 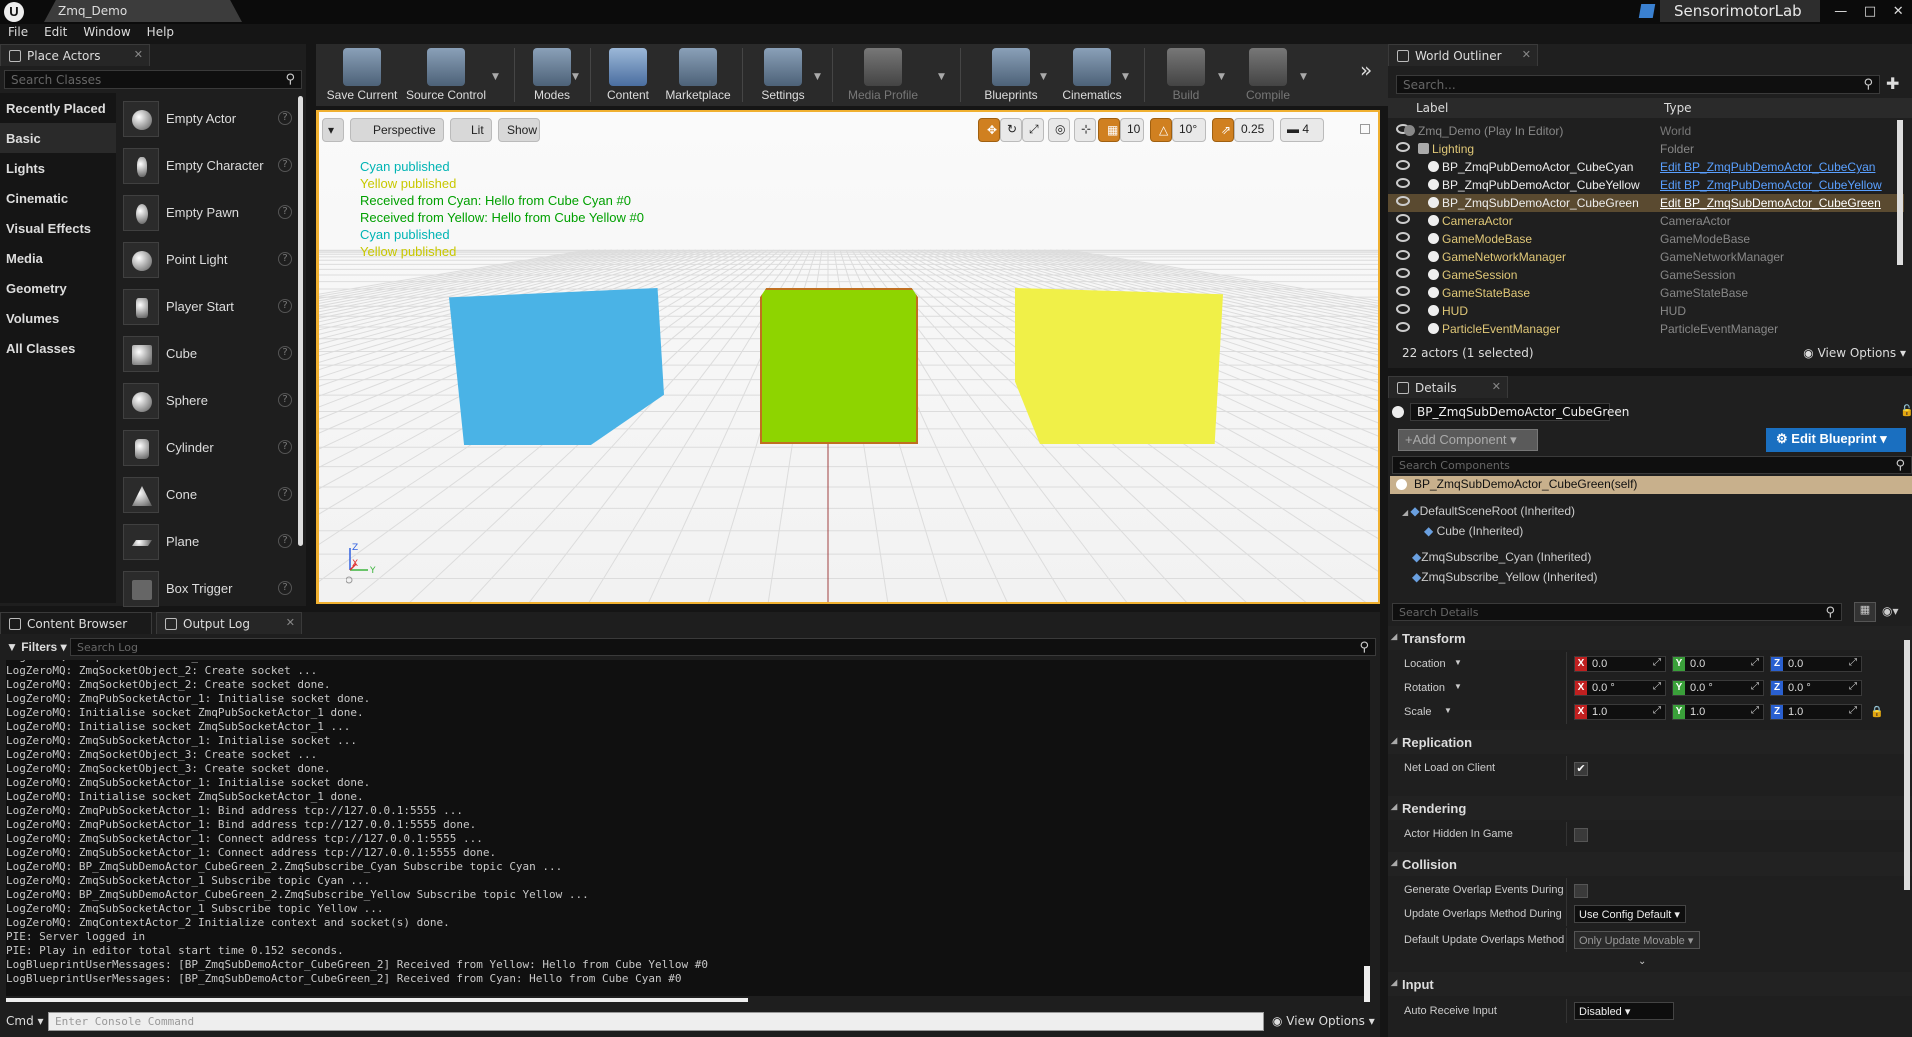 What do you see at coordinates (58, 288) in the screenshot?
I see `category-geometry: Geometry` at bounding box center [58, 288].